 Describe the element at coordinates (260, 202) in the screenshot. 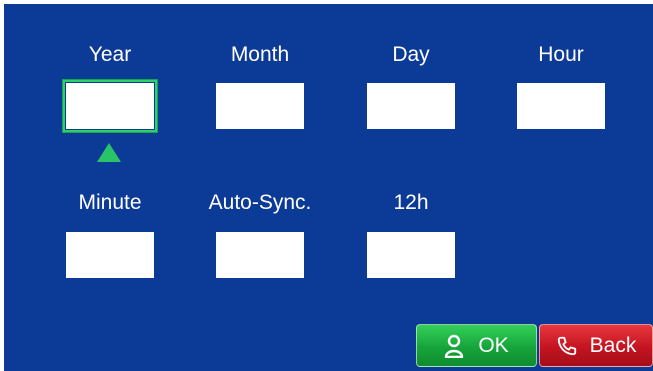

I see `auto-sync-label: Auto-Sync.` at that location.